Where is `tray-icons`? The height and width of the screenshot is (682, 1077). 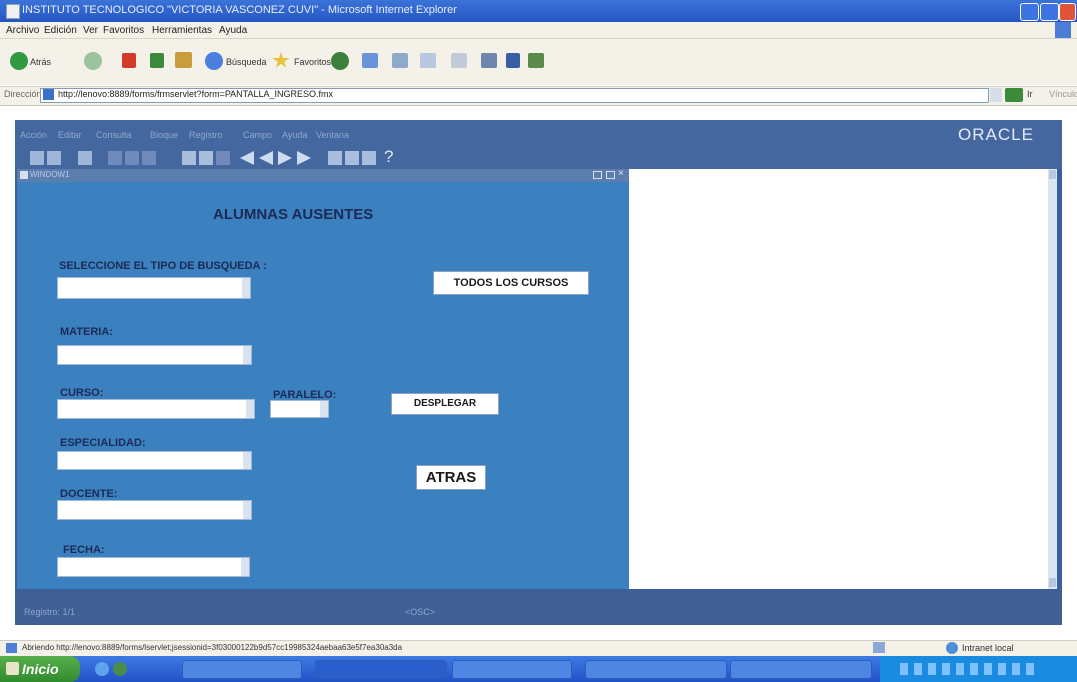
tray-icons is located at coordinates (970, 669).